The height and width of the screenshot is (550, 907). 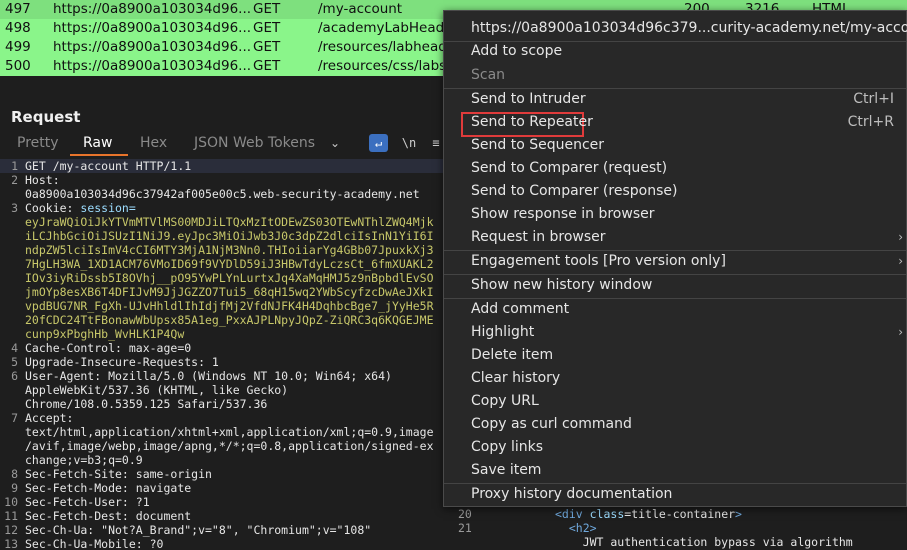 I want to click on tab-raw: Raw, so click(x=97, y=143).